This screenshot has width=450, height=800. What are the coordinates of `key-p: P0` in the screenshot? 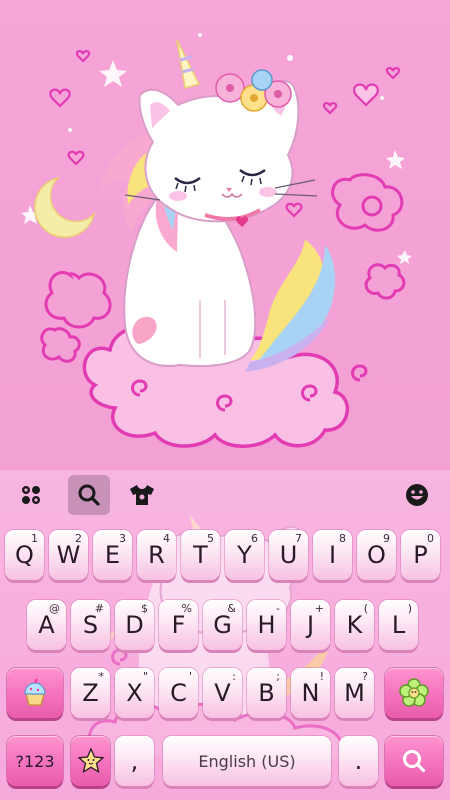 It's located at (420, 555).